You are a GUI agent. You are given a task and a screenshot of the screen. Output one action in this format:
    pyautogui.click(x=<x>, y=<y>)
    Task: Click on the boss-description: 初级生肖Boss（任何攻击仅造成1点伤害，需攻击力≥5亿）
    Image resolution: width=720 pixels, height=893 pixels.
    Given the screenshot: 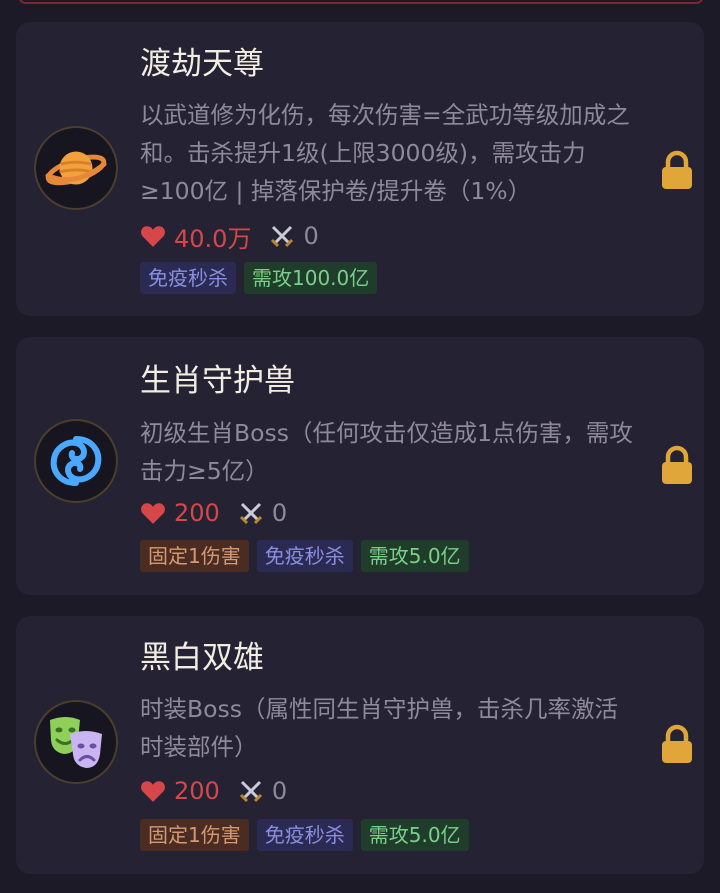 What is the action you would take?
    pyautogui.click(x=386, y=452)
    